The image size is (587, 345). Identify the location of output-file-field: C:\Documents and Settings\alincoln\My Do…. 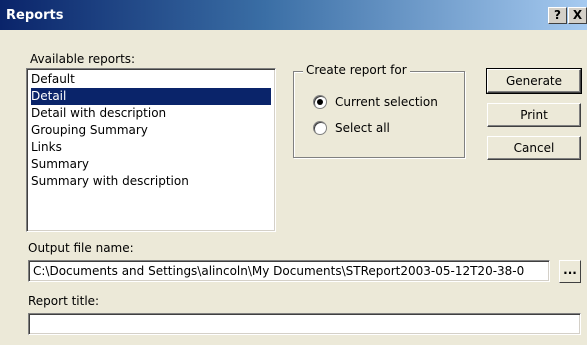
(289, 271).